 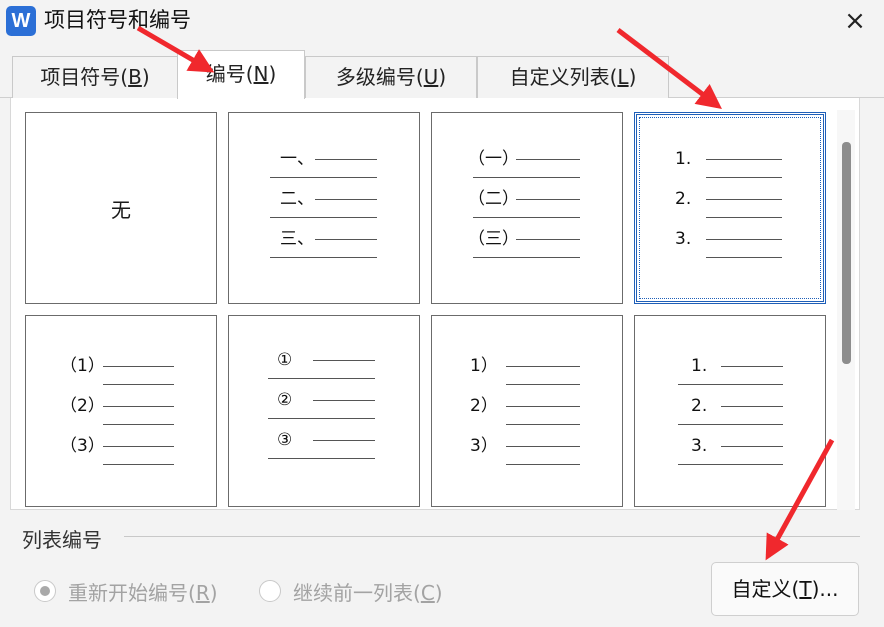 I want to click on list-marker: （1）, so click(x=82, y=366).